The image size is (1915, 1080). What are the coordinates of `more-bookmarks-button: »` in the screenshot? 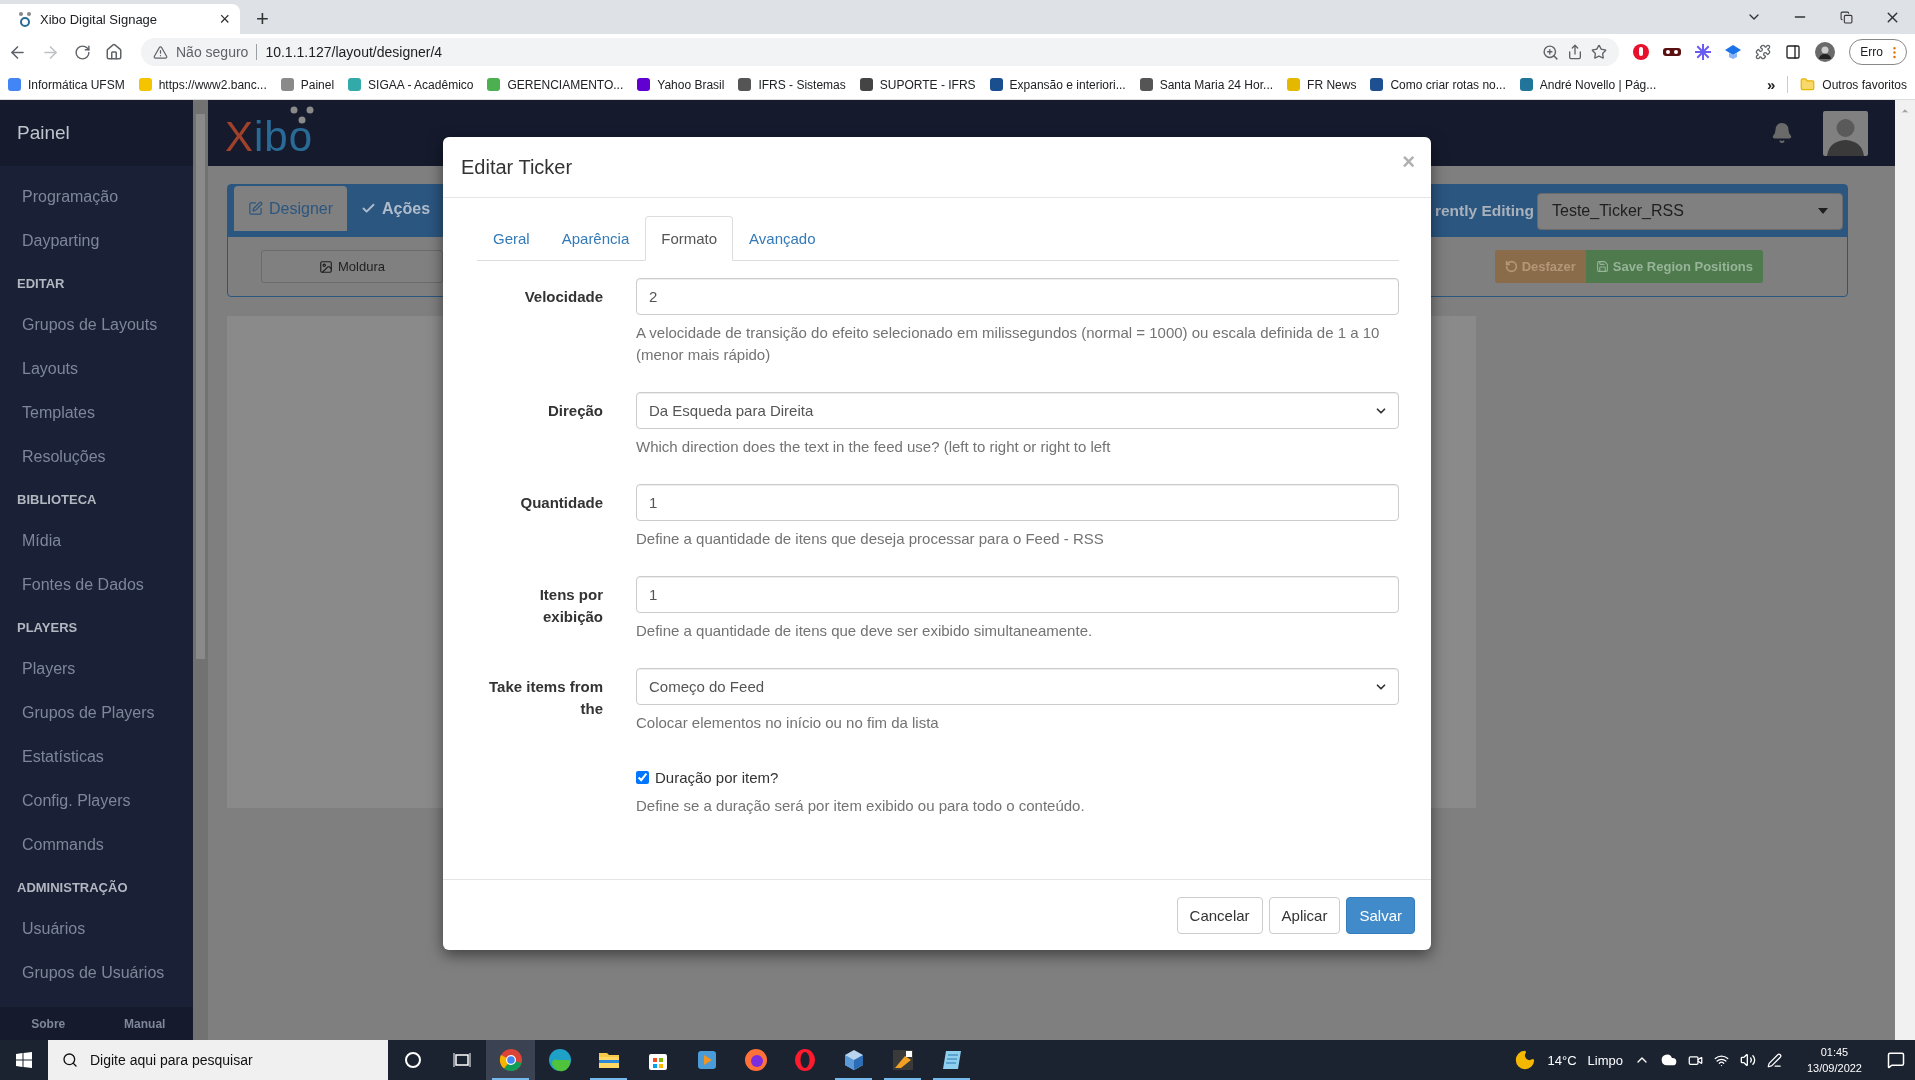 It's located at (1777, 84).